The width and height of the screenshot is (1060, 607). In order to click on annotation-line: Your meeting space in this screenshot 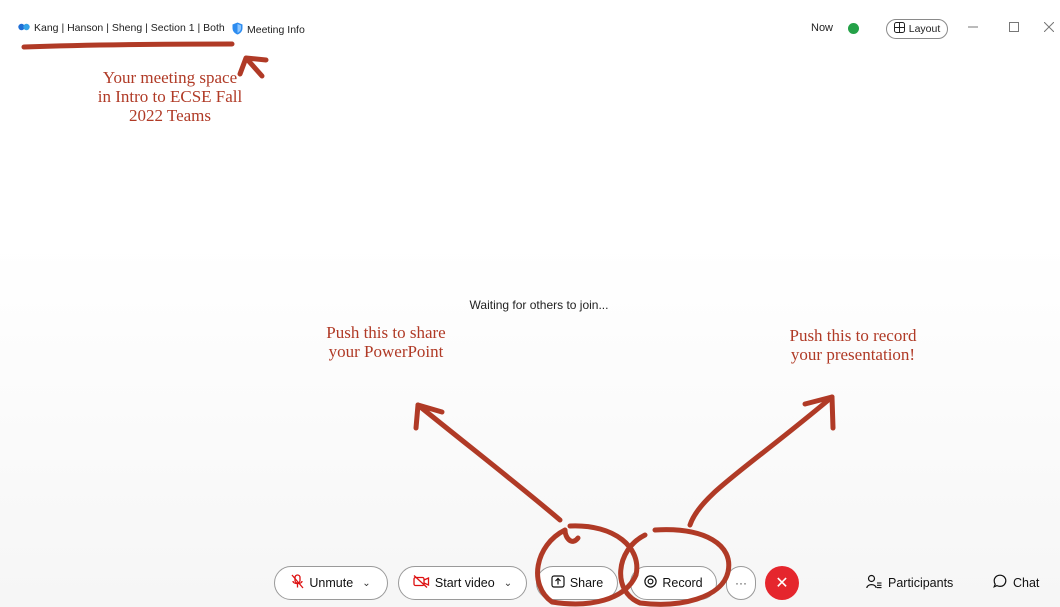, I will do `click(170, 77)`.